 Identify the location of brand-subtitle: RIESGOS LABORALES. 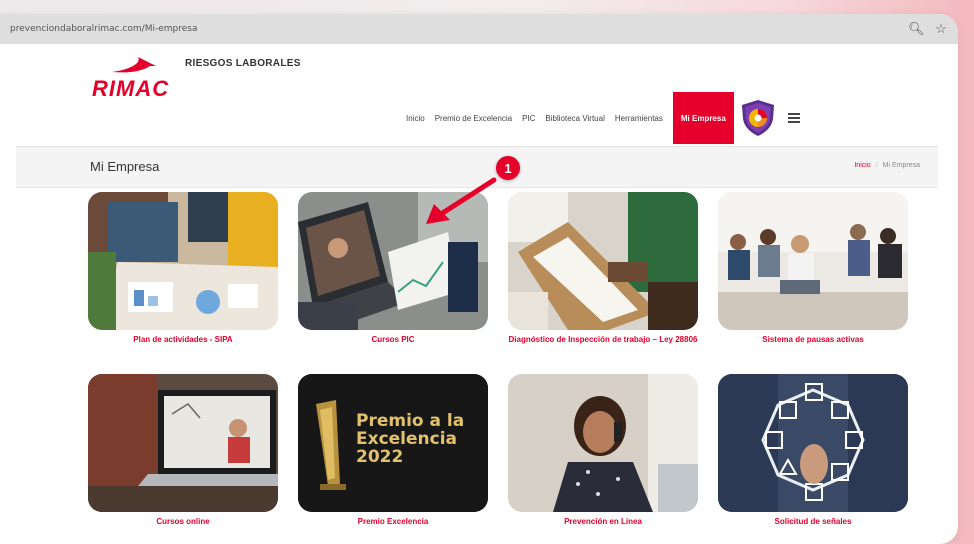
(243, 63).